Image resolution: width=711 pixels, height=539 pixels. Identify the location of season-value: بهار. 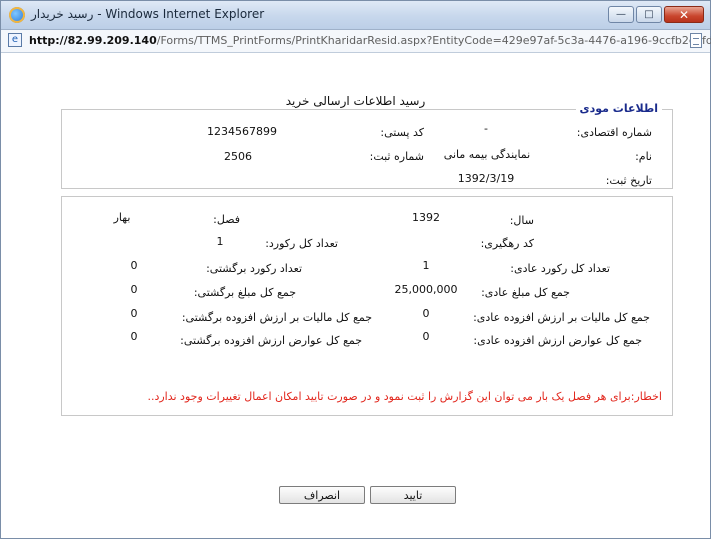
(122, 217).